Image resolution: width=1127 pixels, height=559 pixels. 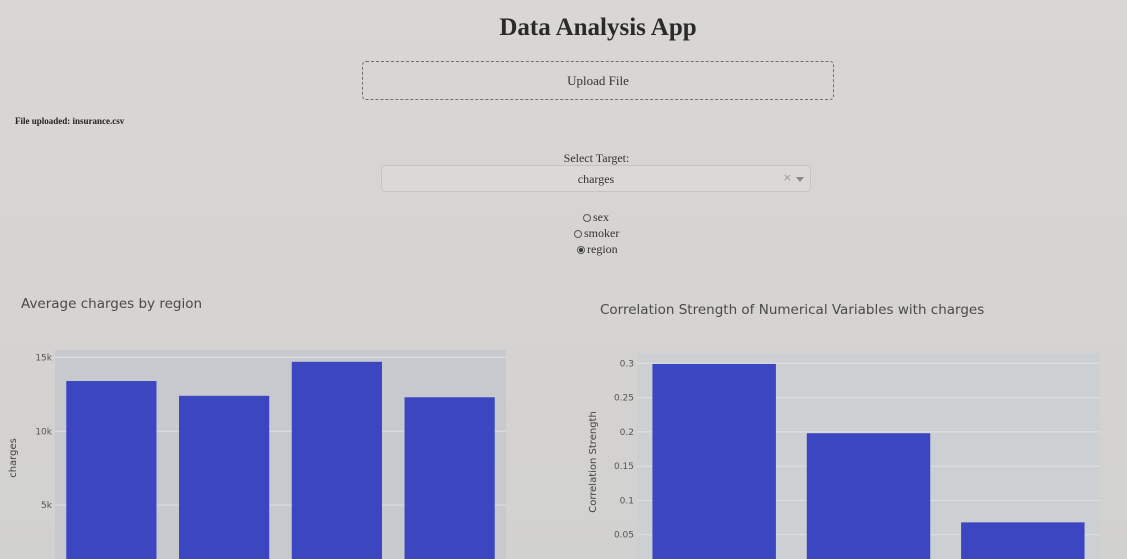 What do you see at coordinates (627, 501) in the screenshot?
I see `right-chart-ytick-label: 0.1` at bounding box center [627, 501].